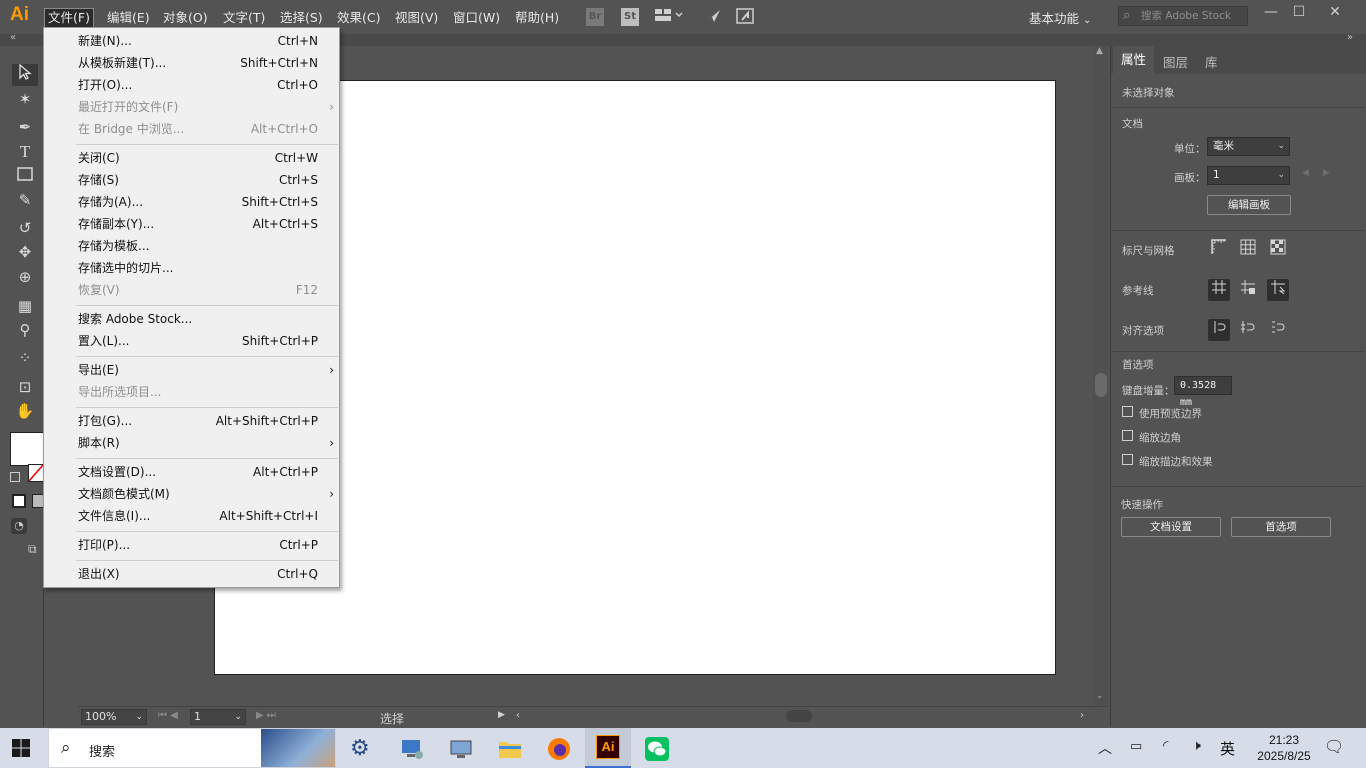  Describe the element at coordinates (1271, 12) in the screenshot. I see `minimize-button: —` at that location.